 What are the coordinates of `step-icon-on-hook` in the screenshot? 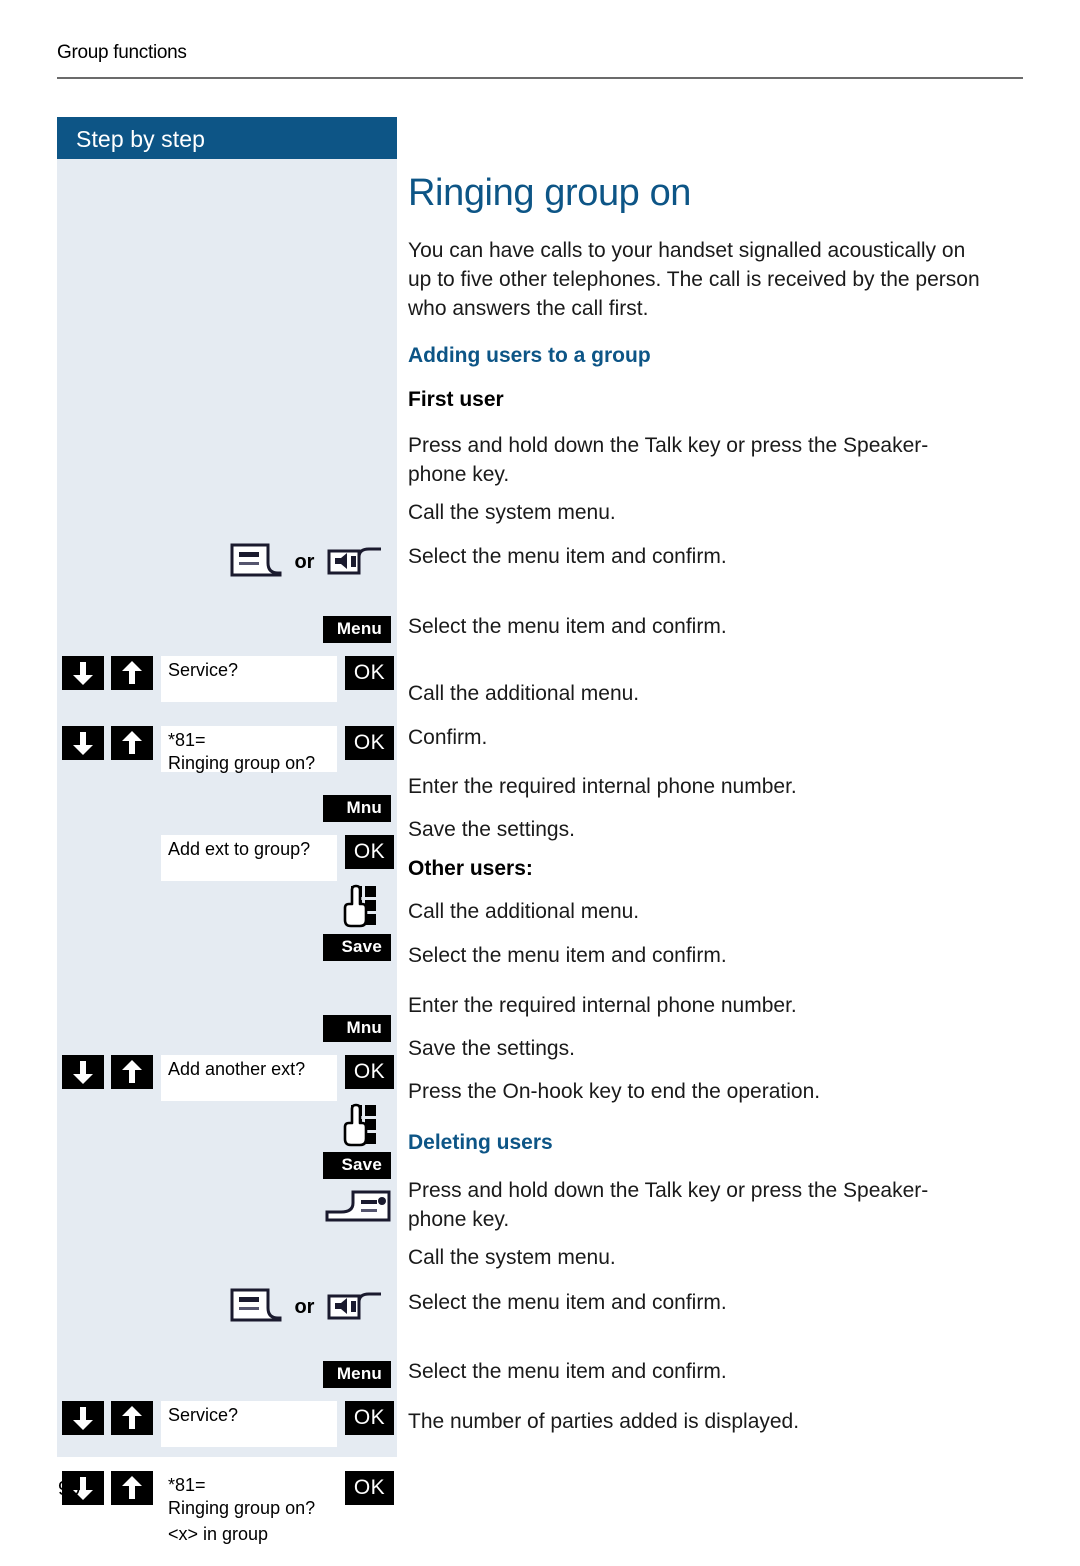 It's located at (358, 1208).